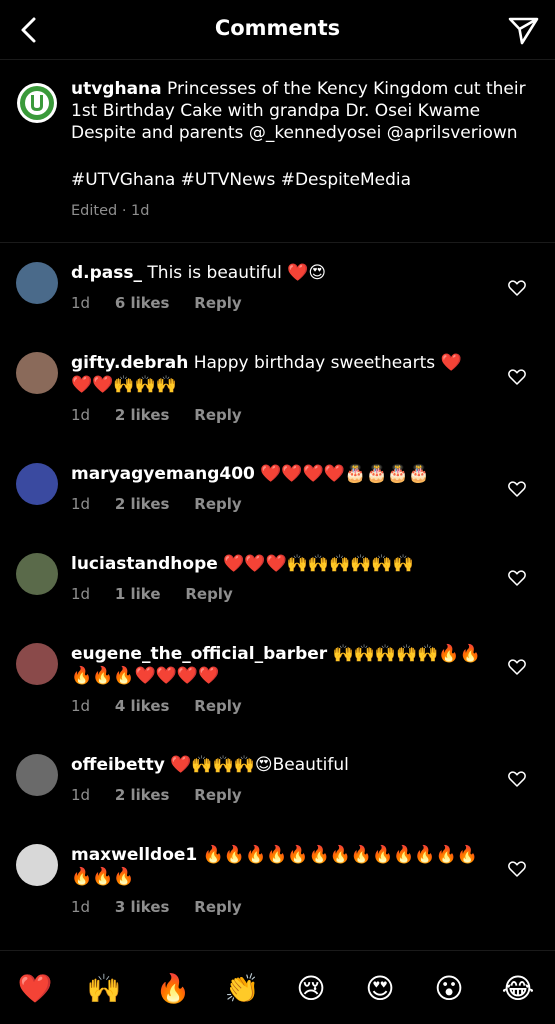 This screenshot has height=1024, width=555. Describe the element at coordinates (142, 907) in the screenshot. I see `comment-likes: 3 likes` at that location.